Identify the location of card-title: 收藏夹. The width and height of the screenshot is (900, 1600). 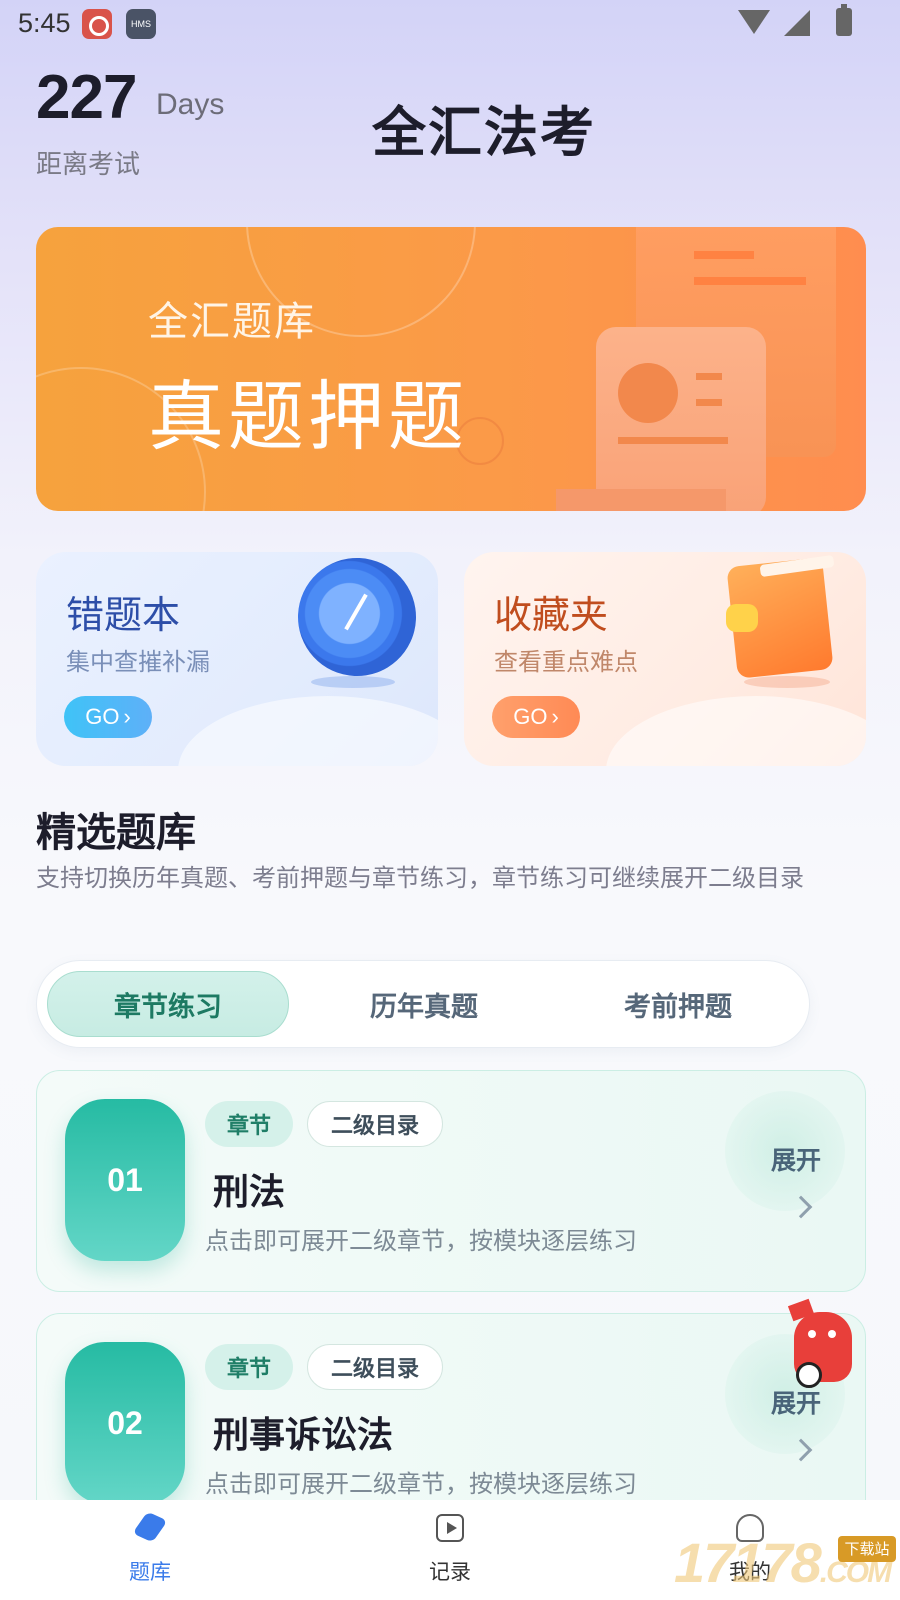
(551, 615).